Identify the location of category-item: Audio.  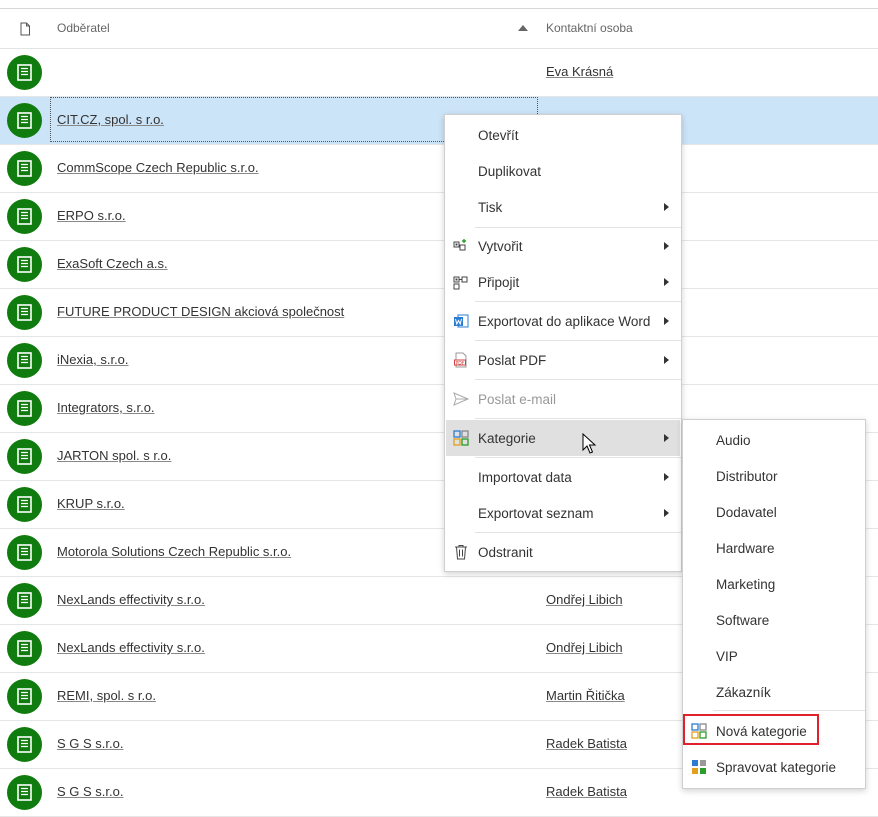
(774, 440).